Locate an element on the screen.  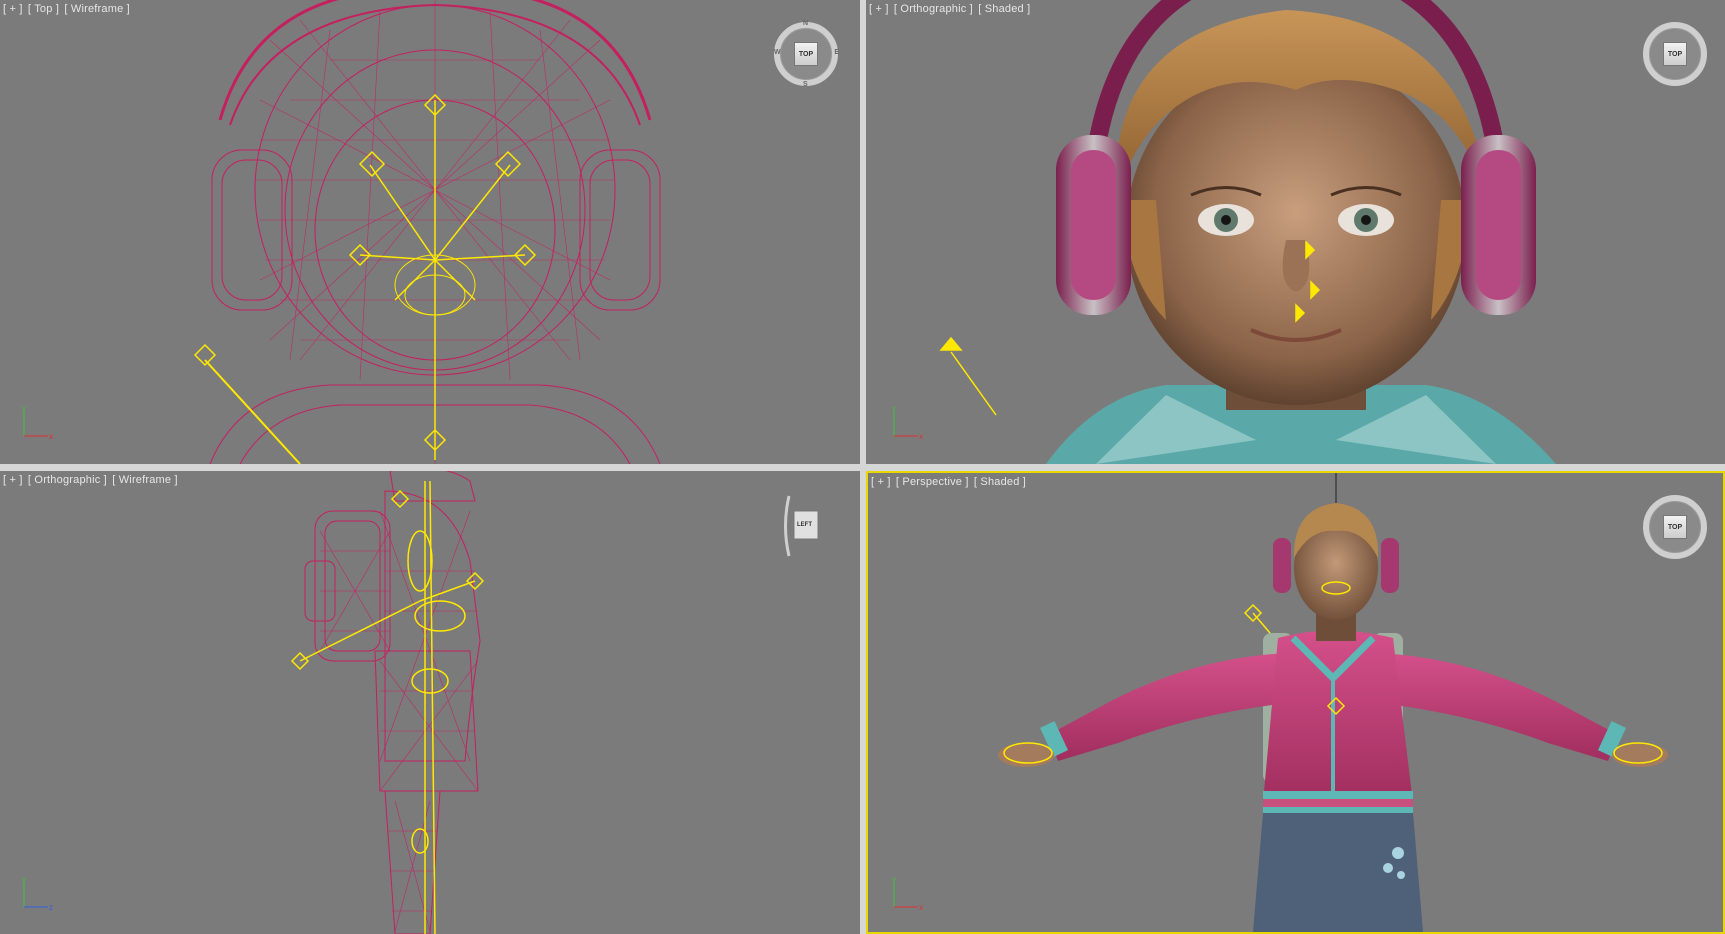
axis-tripod-icon: y z is located at coordinates (37, 893).